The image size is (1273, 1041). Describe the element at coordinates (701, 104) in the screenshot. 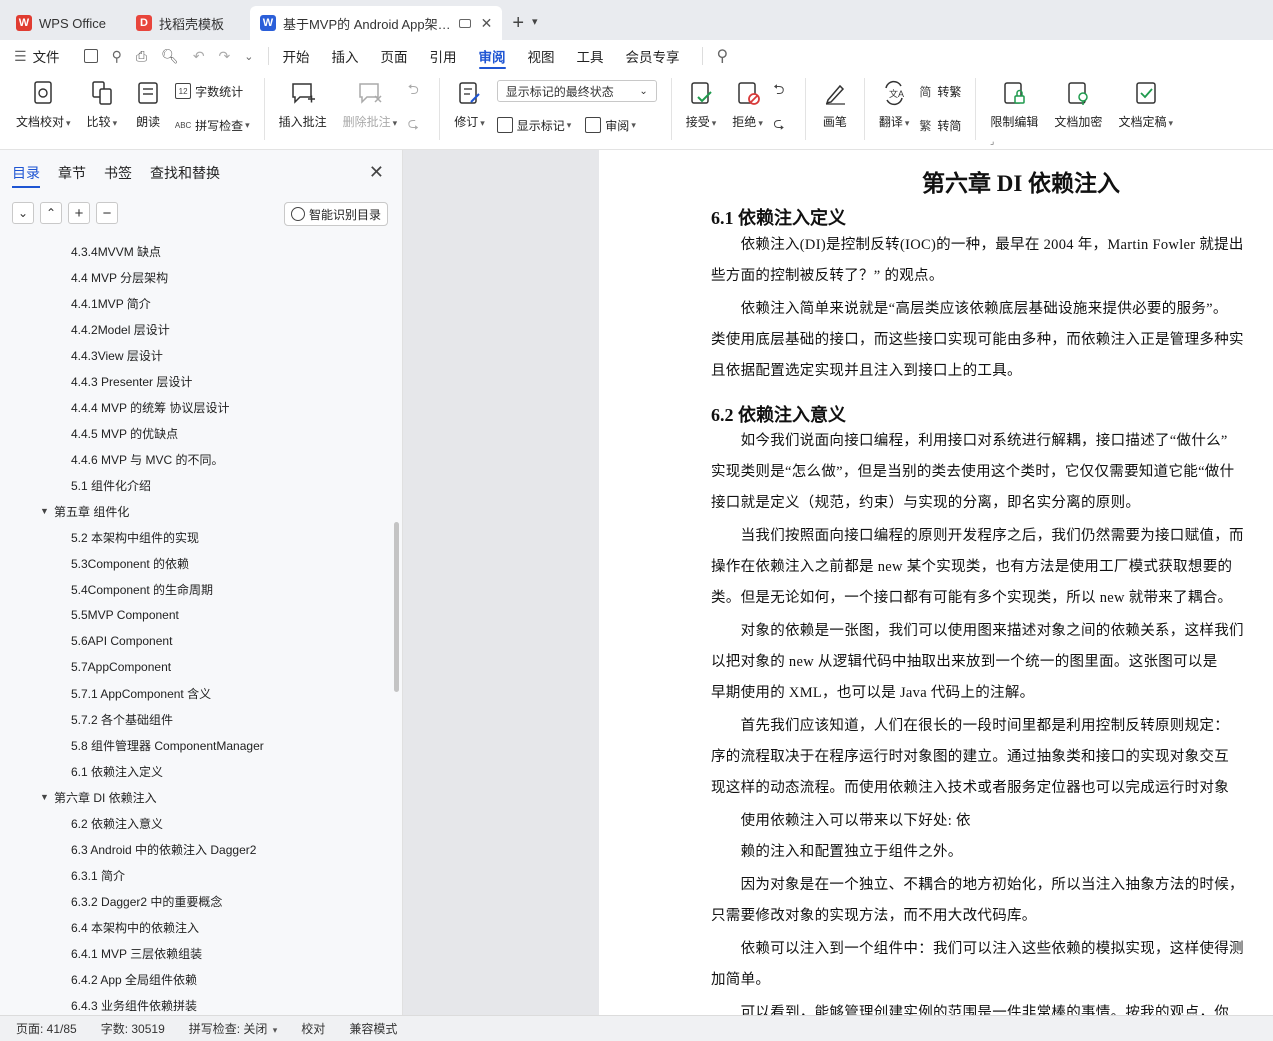

I see `accept-button: 接受 ▾` at that location.